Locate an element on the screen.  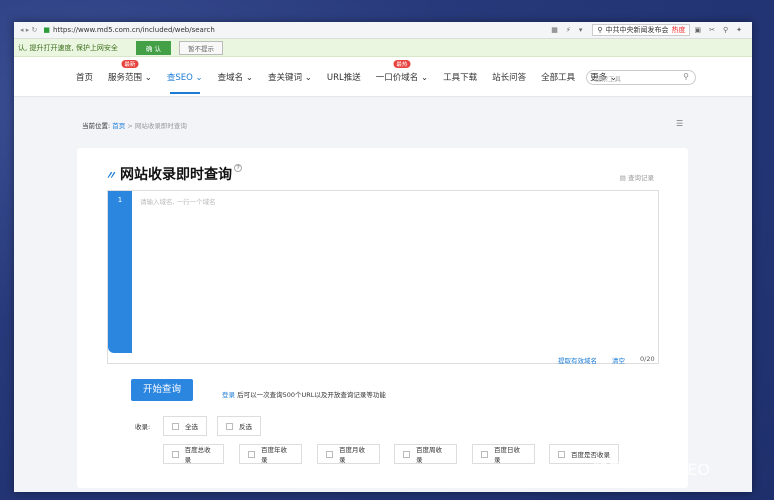
option-baidu-total: 百度总收录 is located at coordinates (193, 454).